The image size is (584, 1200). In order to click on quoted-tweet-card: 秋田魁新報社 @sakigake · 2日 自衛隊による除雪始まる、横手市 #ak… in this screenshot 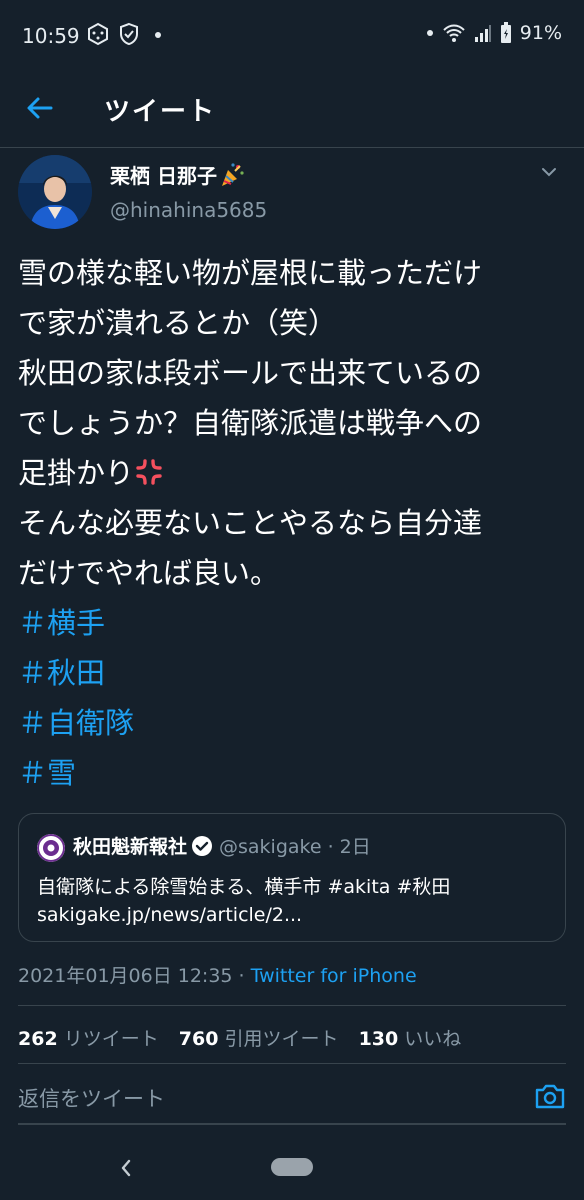, I will do `click(292, 877)`.